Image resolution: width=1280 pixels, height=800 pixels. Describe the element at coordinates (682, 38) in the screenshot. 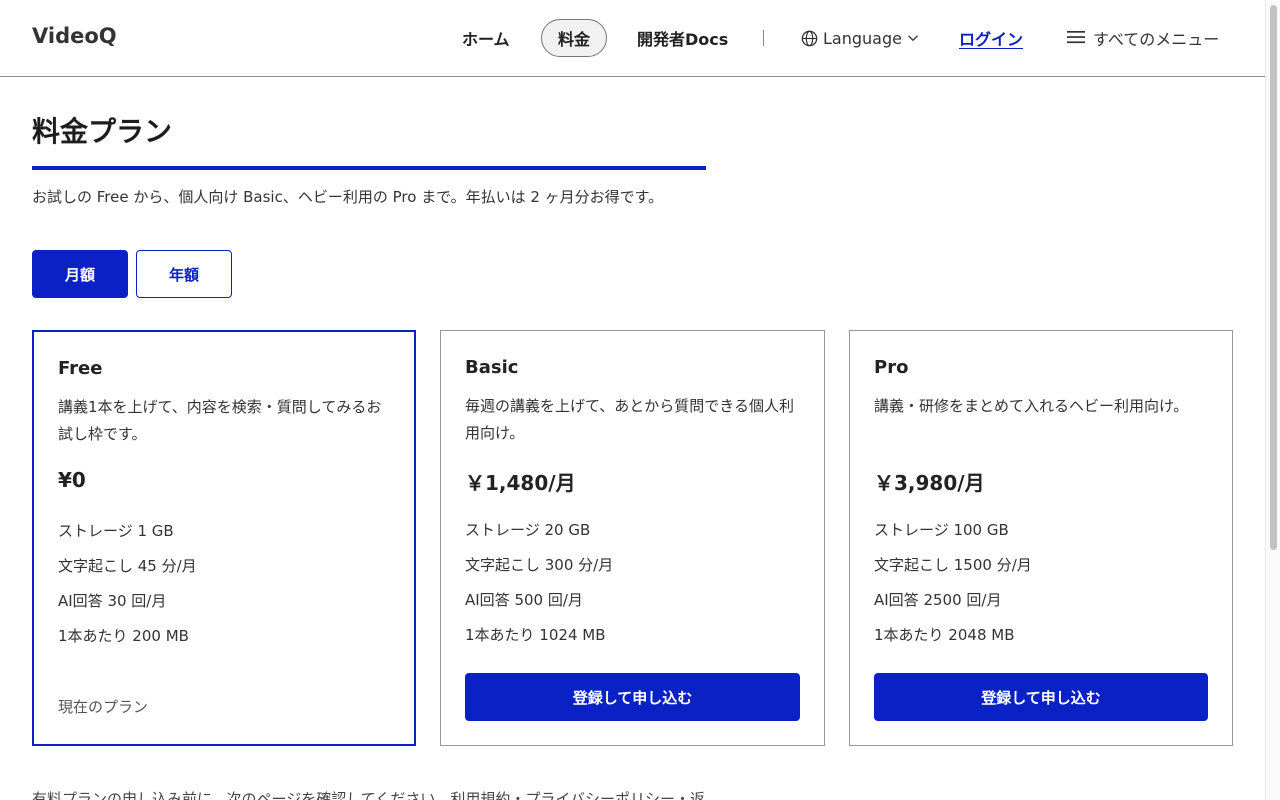

I see `nav-docs: 開発者Docs` at that location.